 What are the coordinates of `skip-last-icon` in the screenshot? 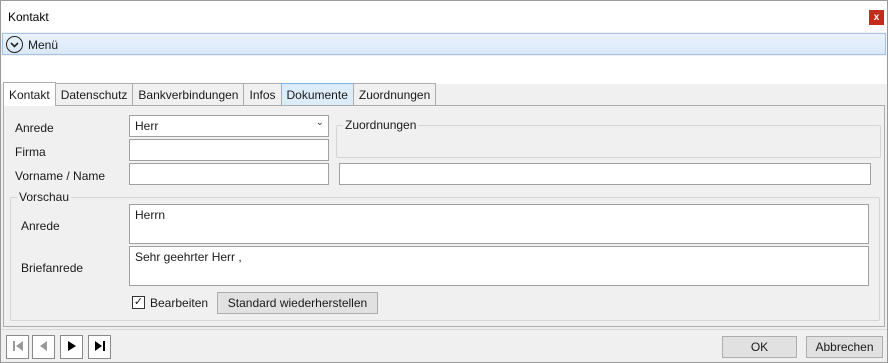 It's located at (100, 347).